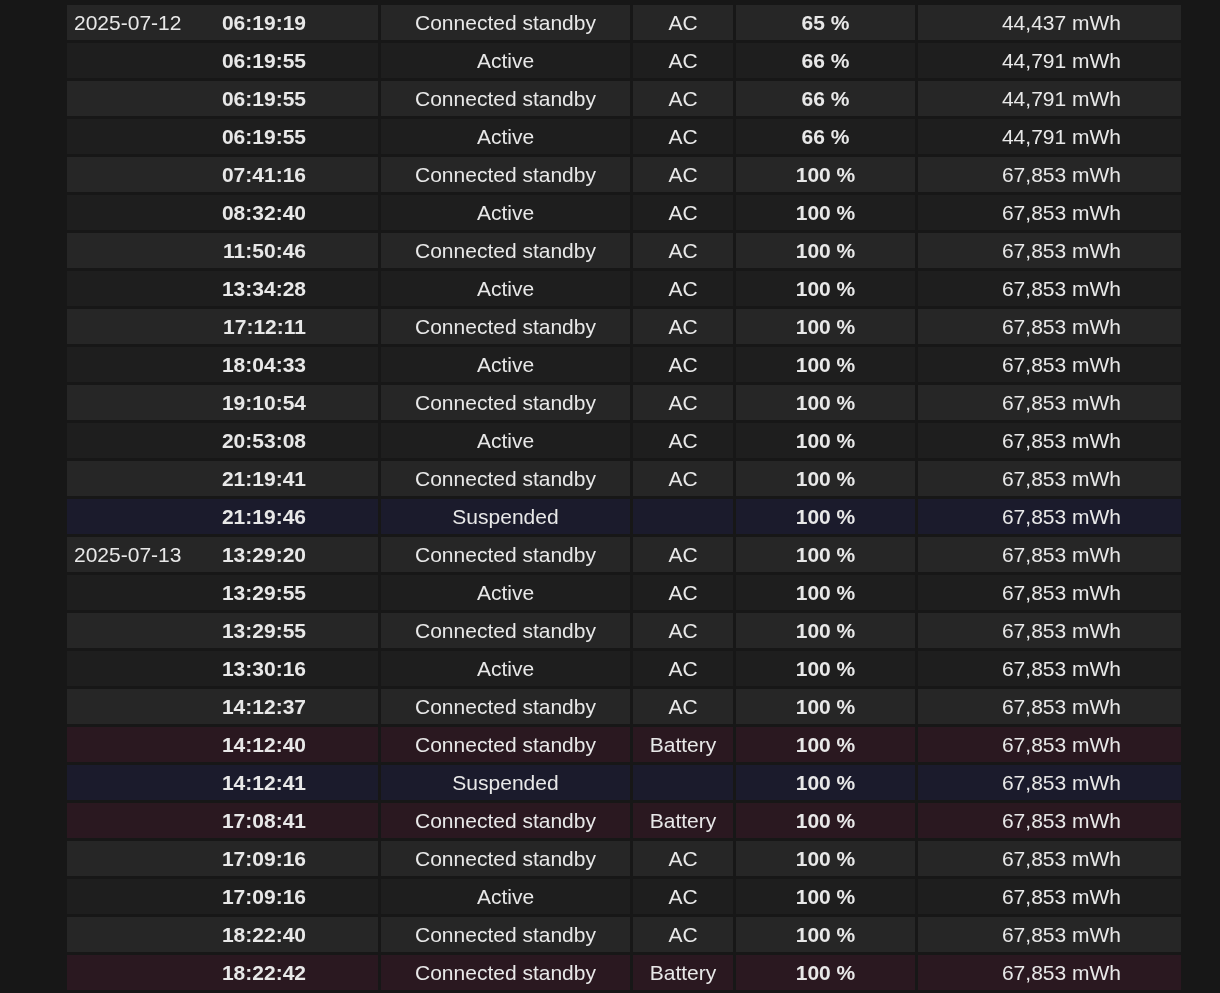  What do you see at coordinates (263, 212) in the screenshot?
I see `time-text: 08:32:40` at bounding box center [263, 212].